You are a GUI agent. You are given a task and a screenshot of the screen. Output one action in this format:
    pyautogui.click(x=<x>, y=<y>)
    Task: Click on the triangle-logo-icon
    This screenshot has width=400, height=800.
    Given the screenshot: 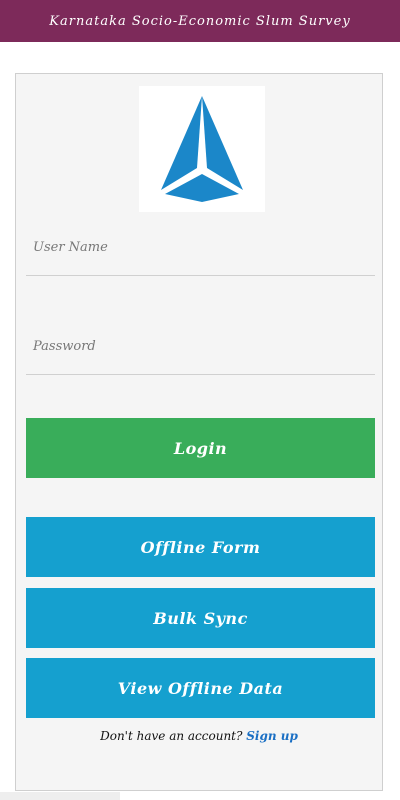 What is the action you would take?
    pyautogui.click(x=202, y=149)
    